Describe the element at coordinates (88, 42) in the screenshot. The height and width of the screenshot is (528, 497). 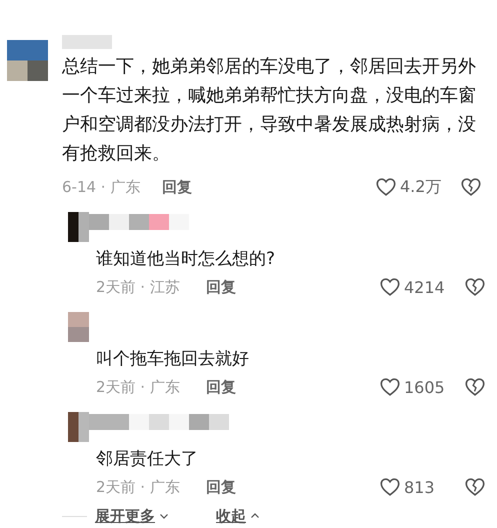
I see `blurred-username` at that location.